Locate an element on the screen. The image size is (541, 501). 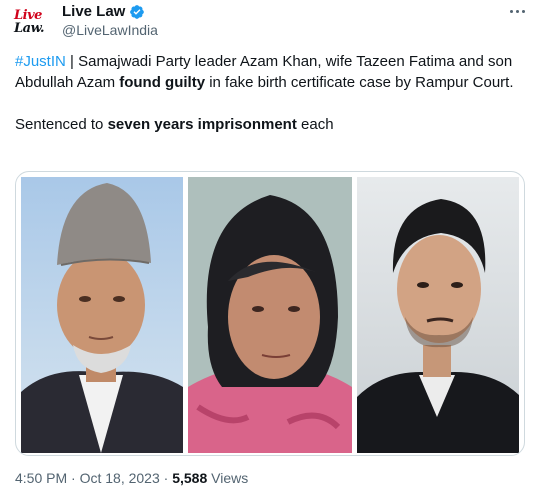
hashtag-link: #JustIN is located at coordinates (40, 61).